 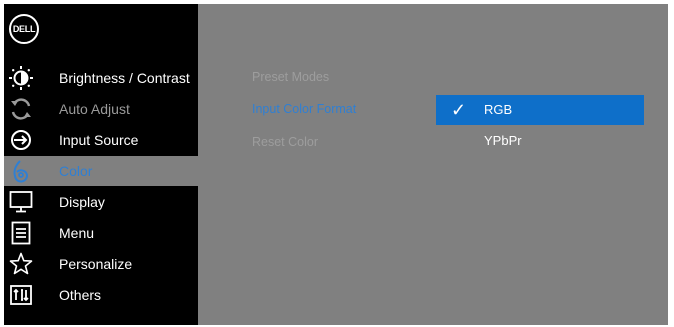 What do you see at coordinates (21, 233) in the screenshot?
I see `menu-icon` at bounding box center [21, 233].